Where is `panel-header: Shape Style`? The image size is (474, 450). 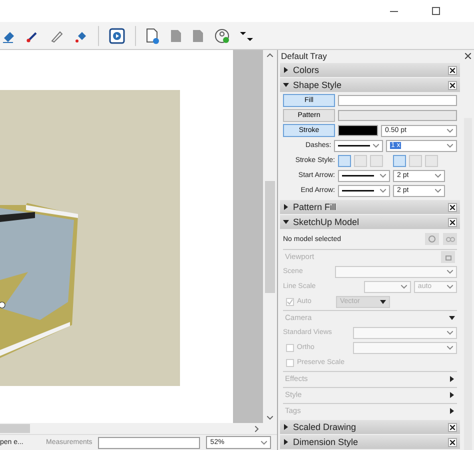
panel-header: Shape Style is located at coordinates (370, 85).